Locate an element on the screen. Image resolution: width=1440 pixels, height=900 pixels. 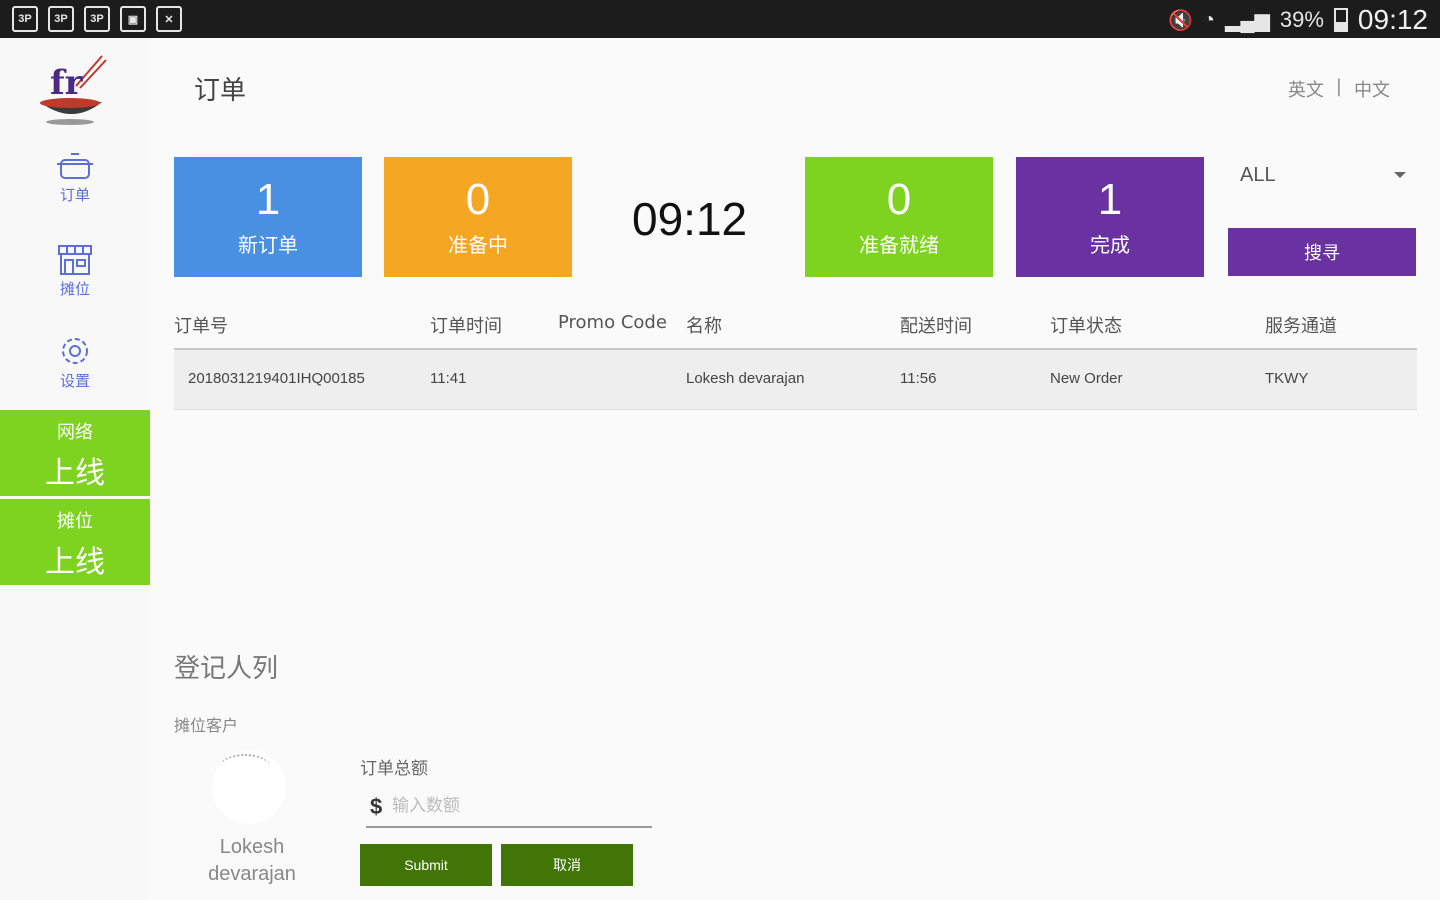
cancel-button: 取消 is located at coordinates (567, 865).